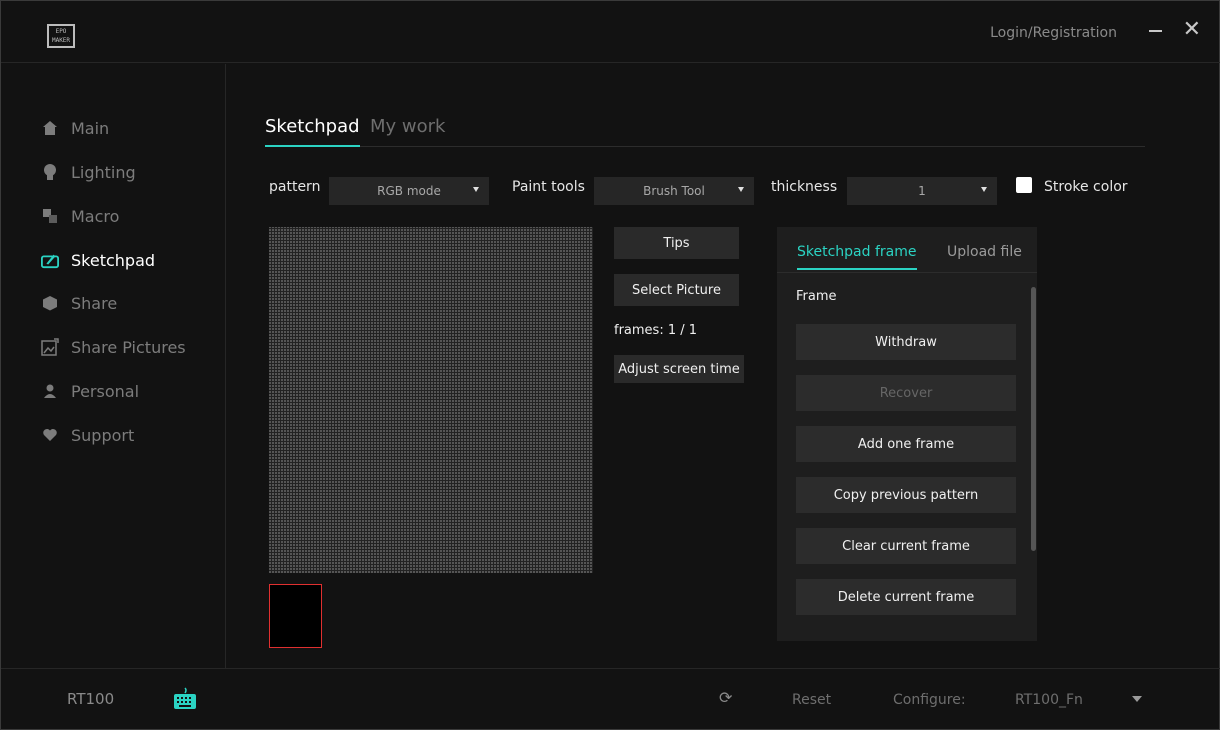 This screenshot has width=1220, height=730. I want to click on add-one-frame-button: Add one frame, so click(906, 444).